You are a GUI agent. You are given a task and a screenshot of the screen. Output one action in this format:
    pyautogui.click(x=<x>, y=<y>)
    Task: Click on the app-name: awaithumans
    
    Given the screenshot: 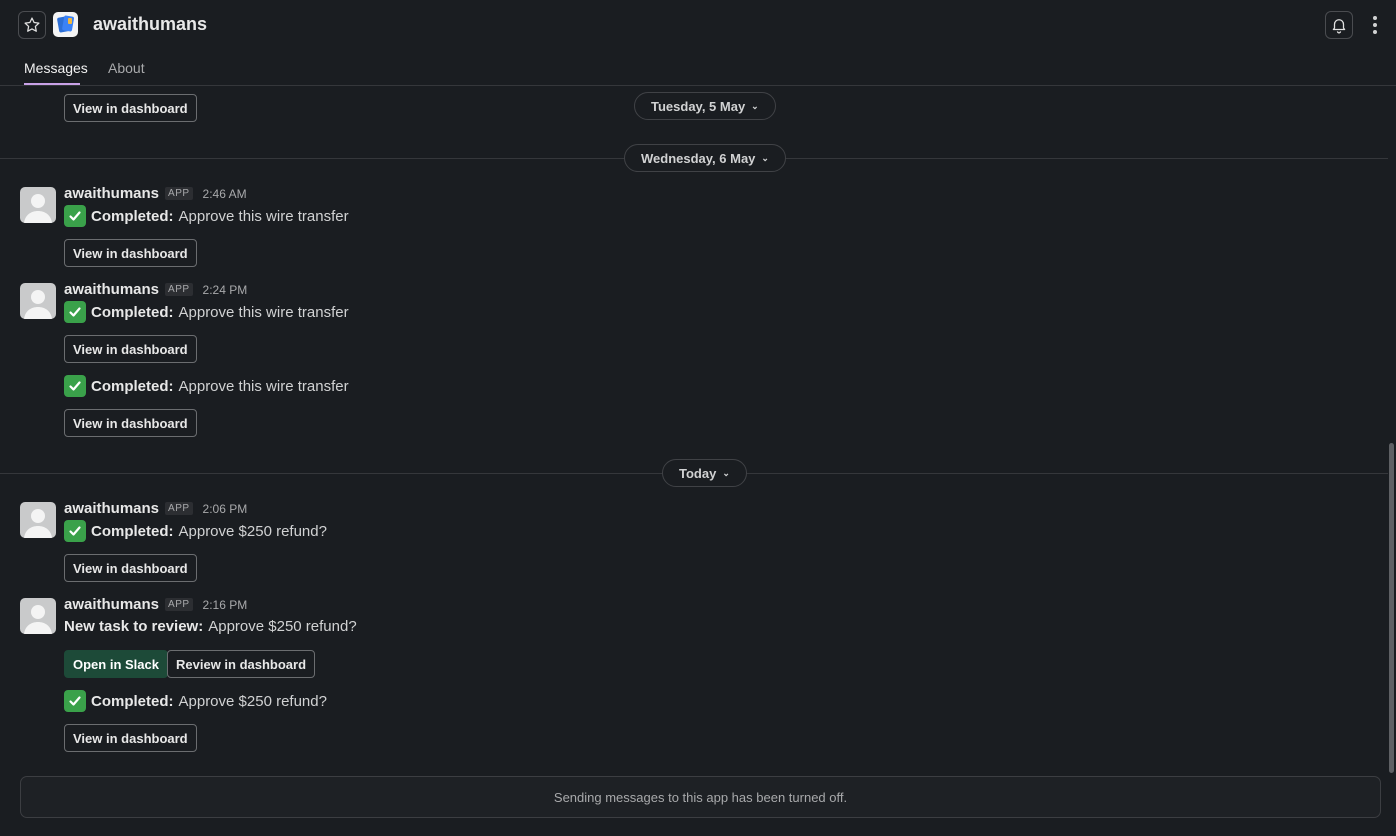 What is the action you would take?
    pyautogui.click(x=150, y=24)
    